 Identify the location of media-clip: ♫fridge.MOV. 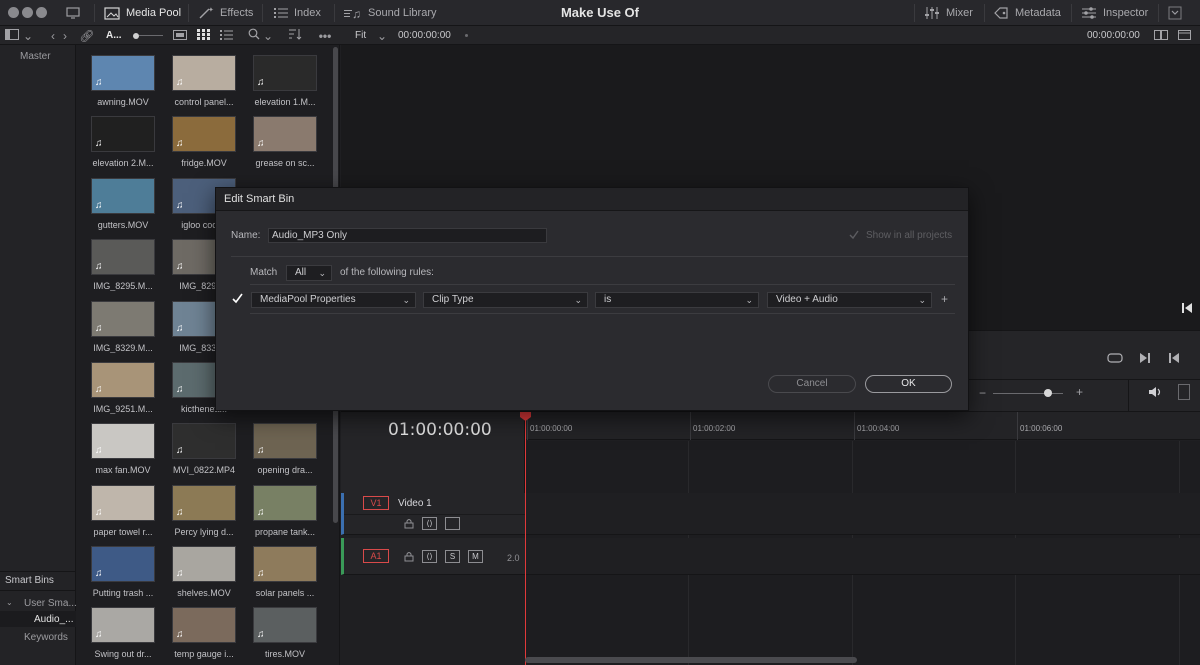
(204, 144).